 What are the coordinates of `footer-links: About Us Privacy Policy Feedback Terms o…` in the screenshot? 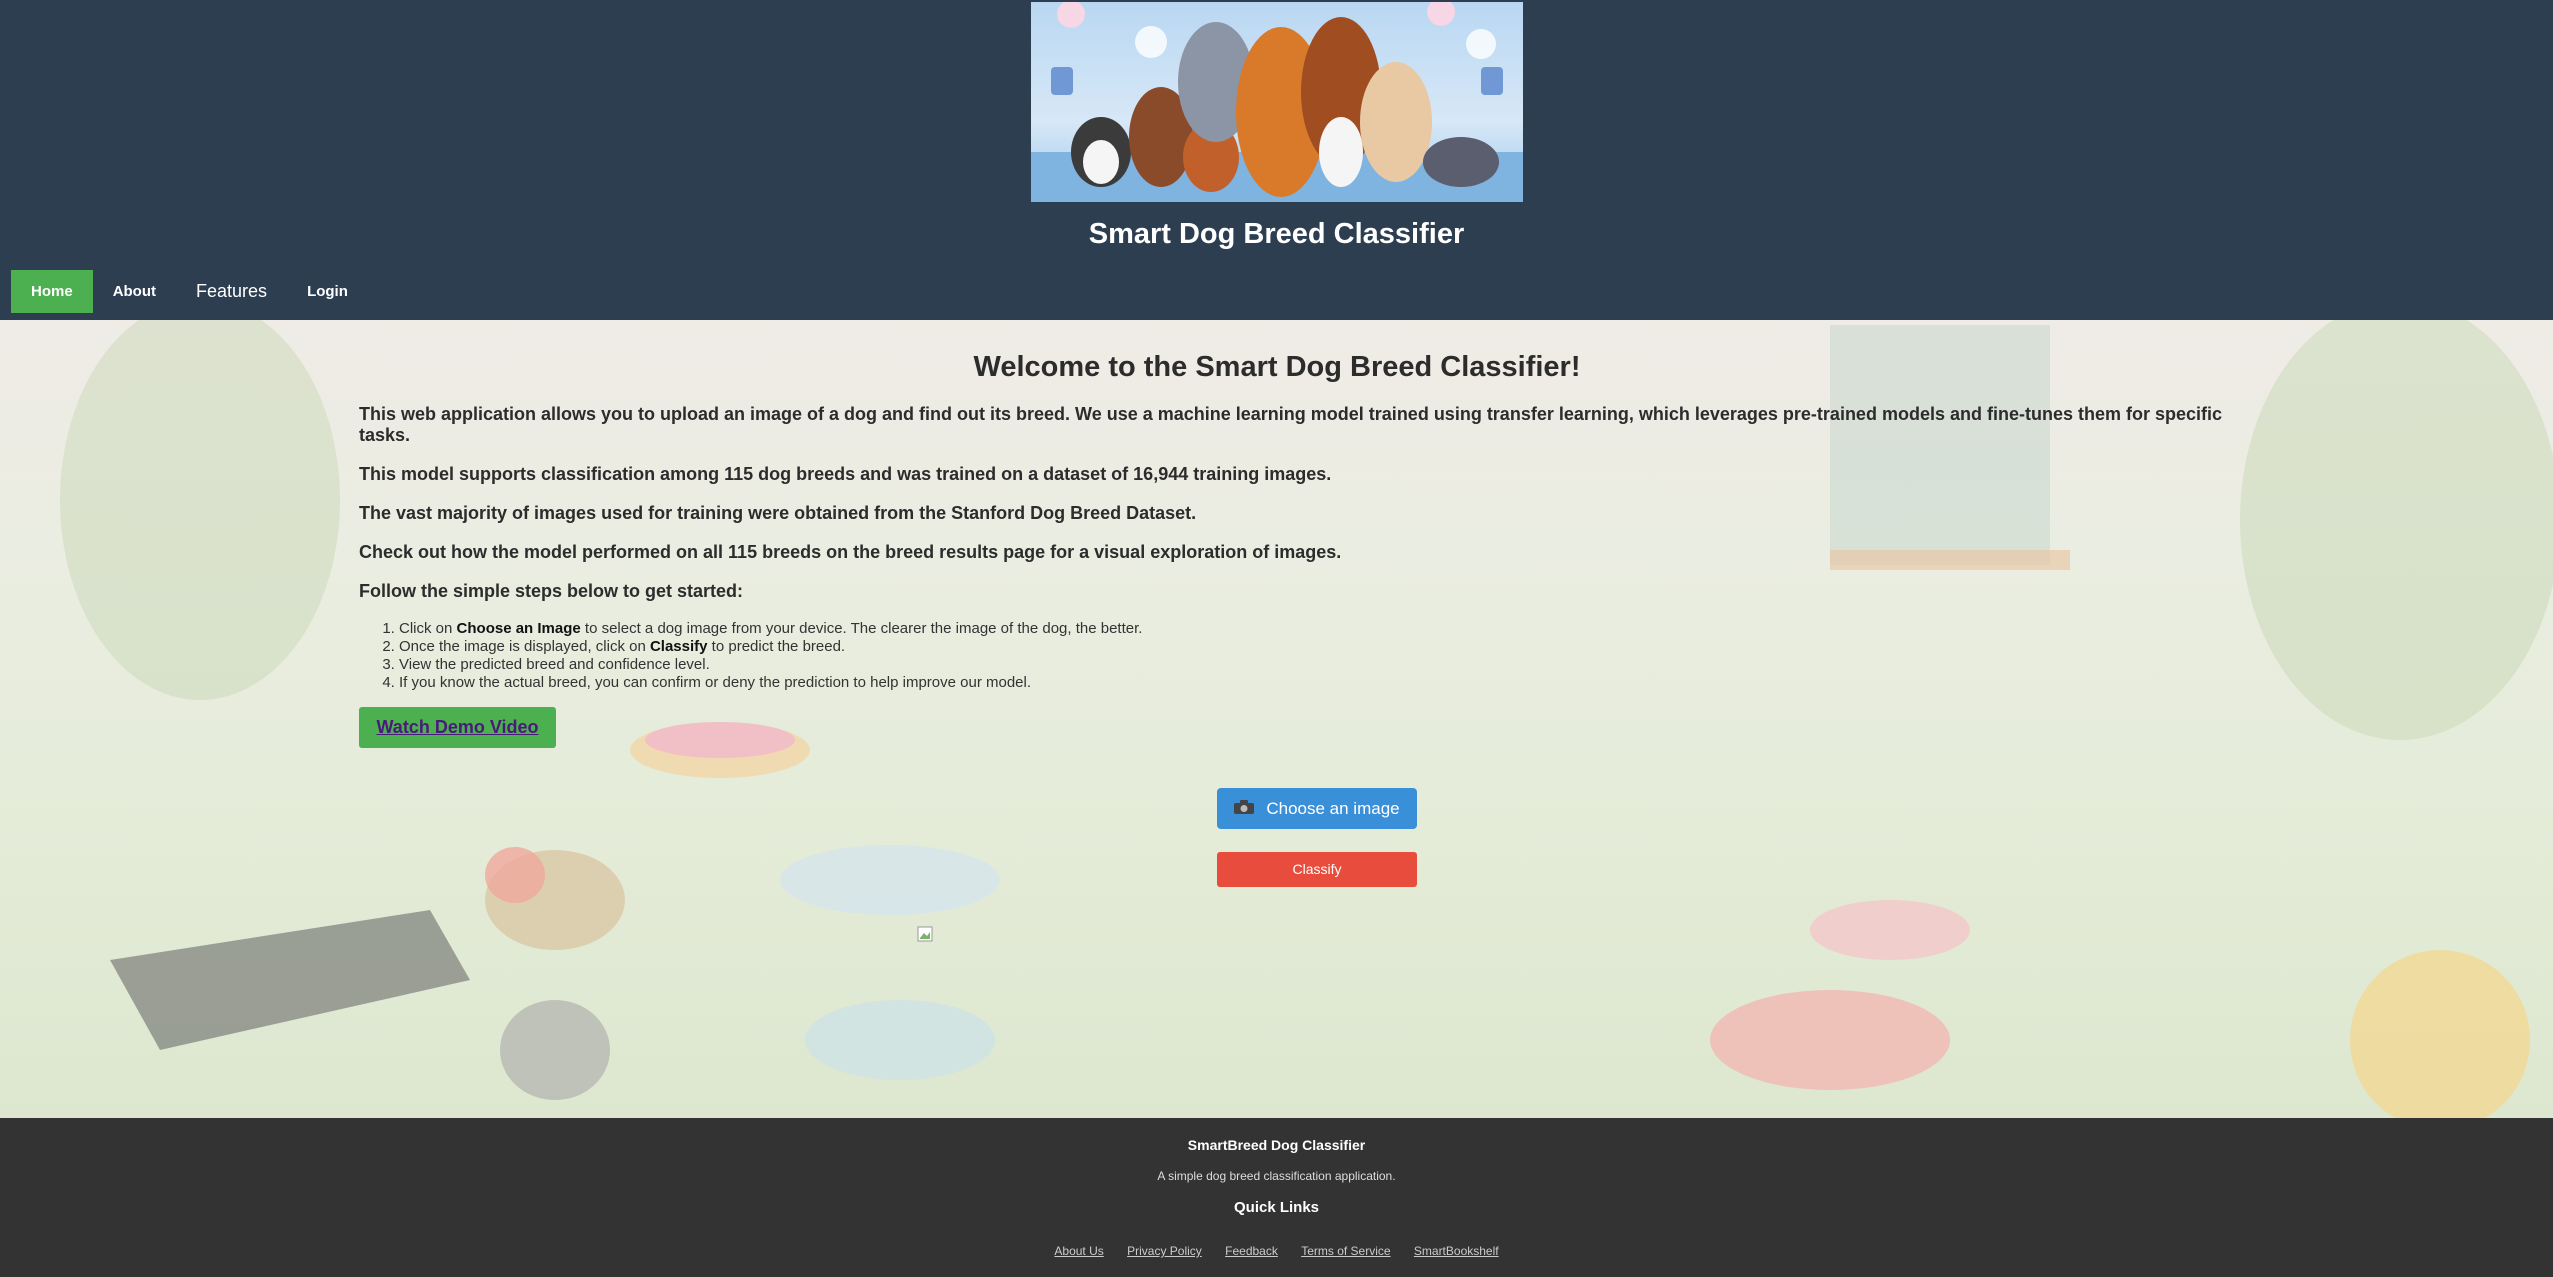 It's located at (1276, 1251).